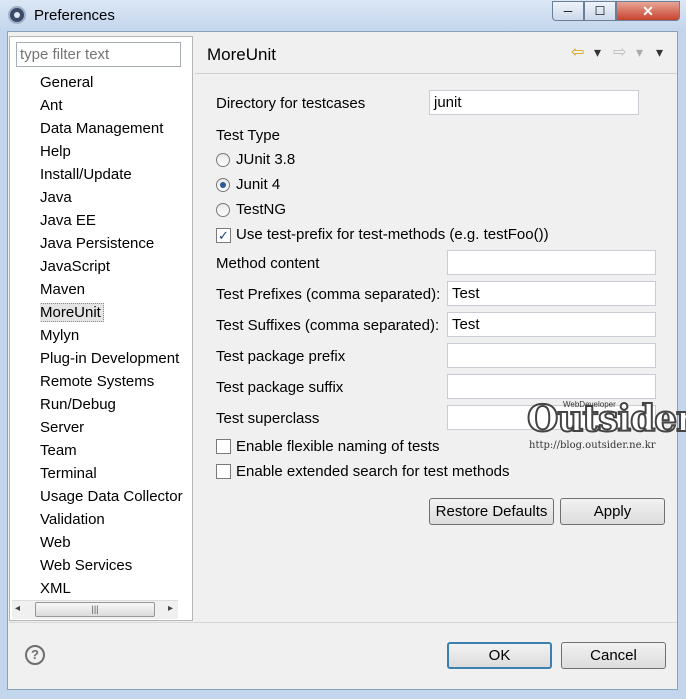  Describe the element at coordinates (568, 11) in the screenshot. I see `minimize-button: ─` at that location.